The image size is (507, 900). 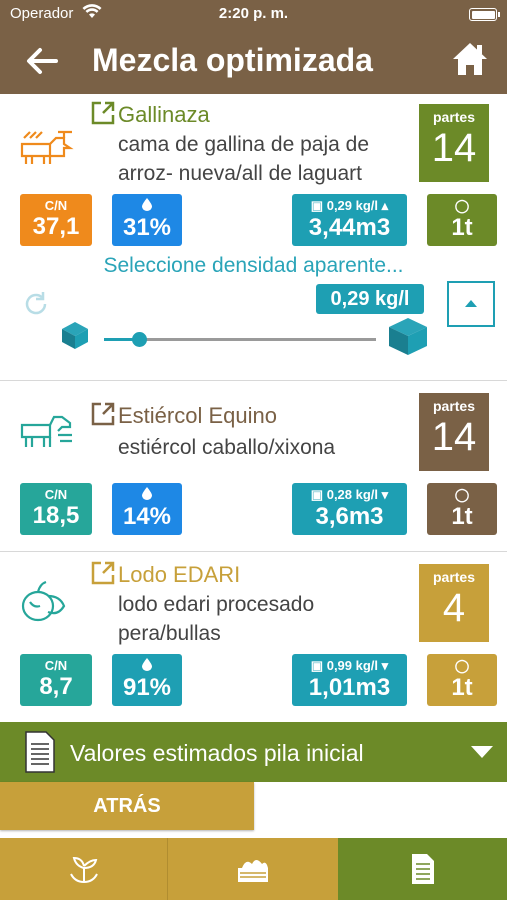 I want to click on cn-chip: C/N 18,5, so click(x=56, y=509).